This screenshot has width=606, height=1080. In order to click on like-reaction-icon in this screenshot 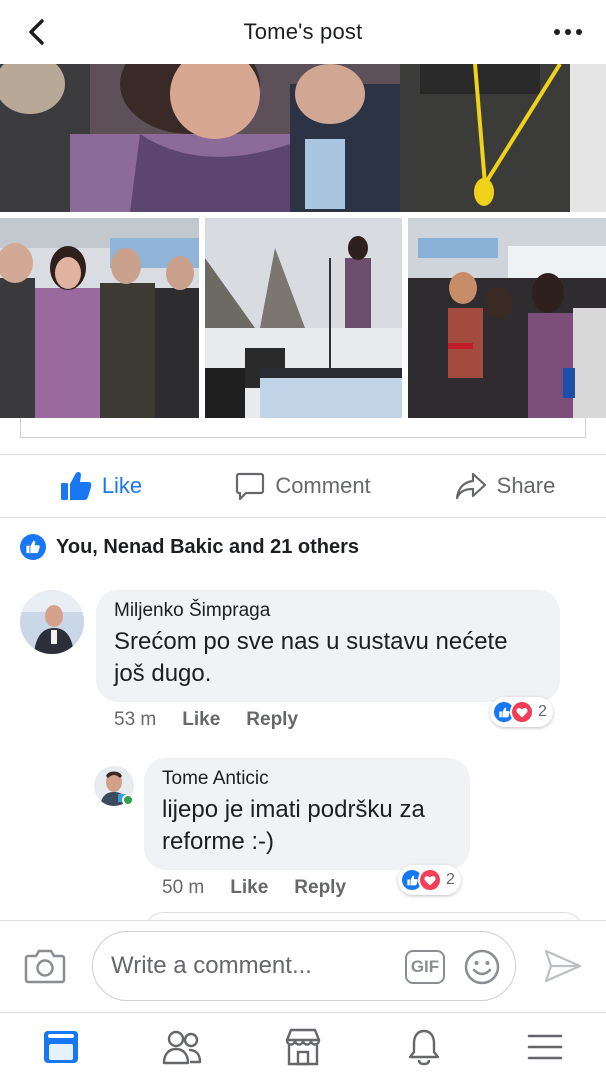, I will do `click(33, 547)`.